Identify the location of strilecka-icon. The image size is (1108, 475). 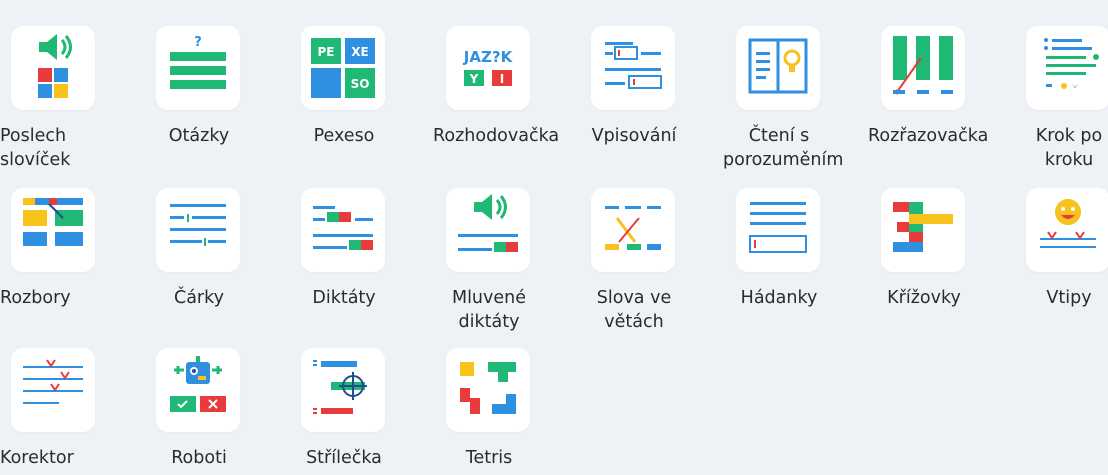
(343, 390).